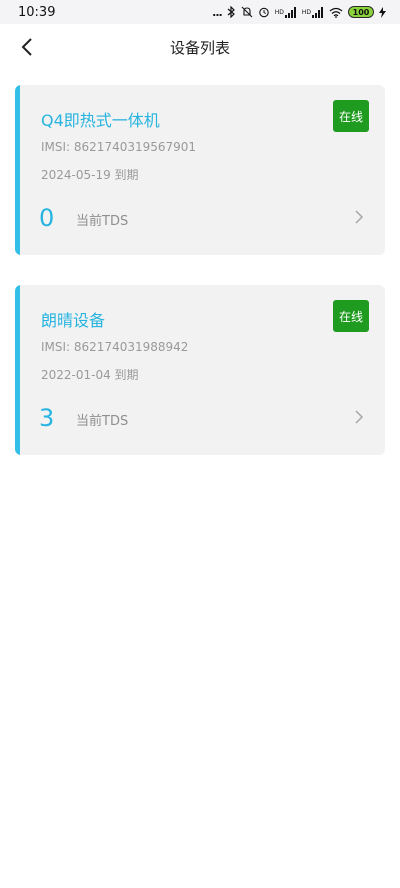  I want to click on device-imsi: IMSI: 862174031956790​1, so click(119, 147).